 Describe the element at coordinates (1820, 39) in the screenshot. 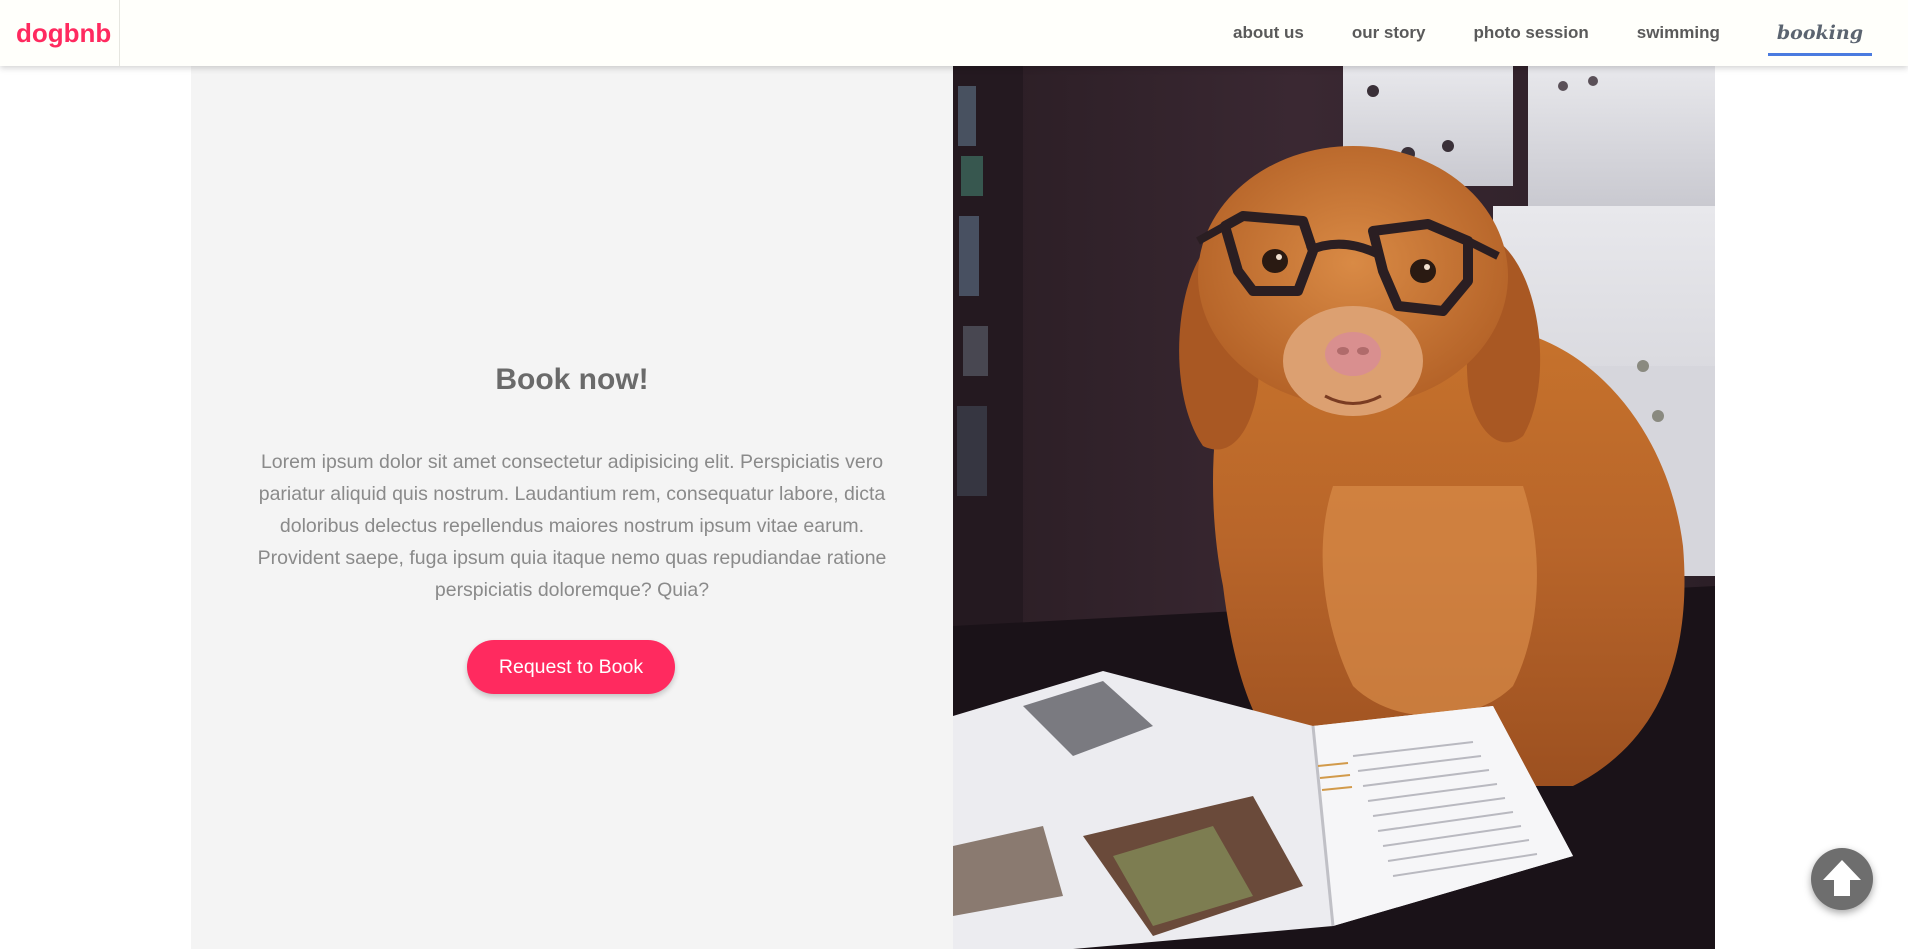

I see `nav-item-booking: booking` at that location.